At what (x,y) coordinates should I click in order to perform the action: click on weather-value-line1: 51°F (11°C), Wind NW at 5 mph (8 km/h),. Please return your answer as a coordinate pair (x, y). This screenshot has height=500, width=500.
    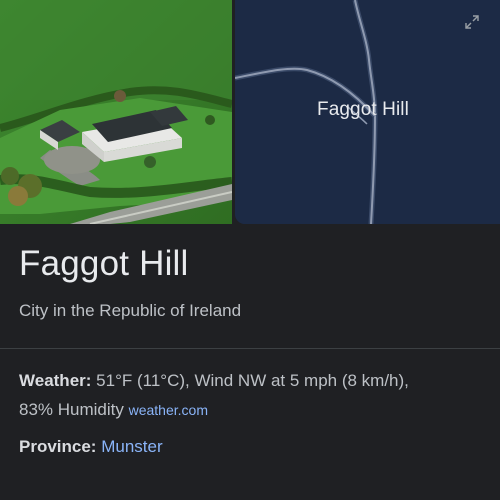
    Looking at the image, I should click on (250, 380).